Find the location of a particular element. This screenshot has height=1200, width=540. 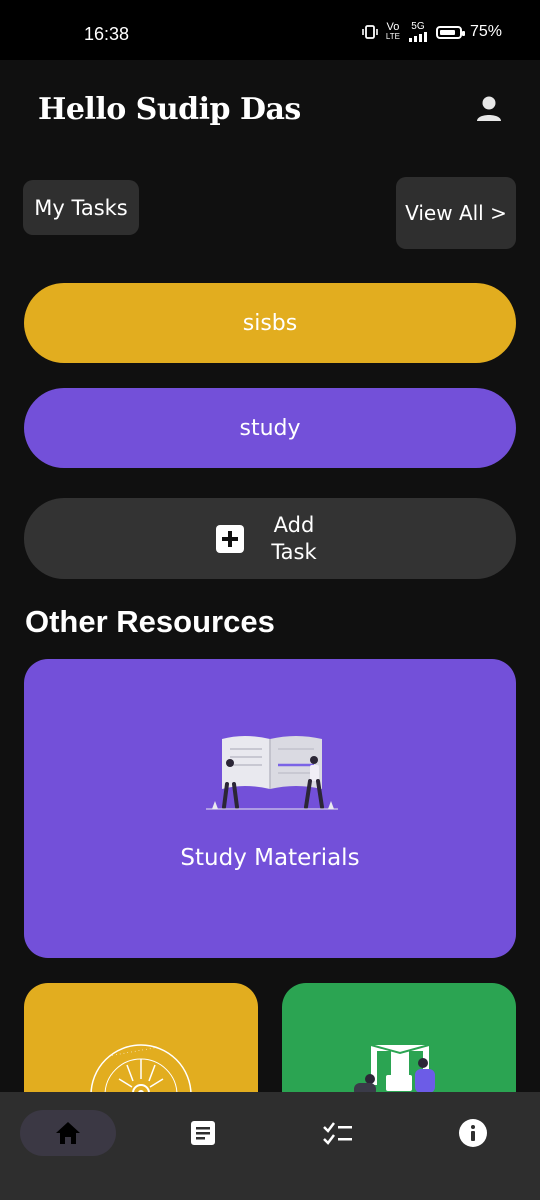

plus-box-icon is located at coordinates (230, 538).